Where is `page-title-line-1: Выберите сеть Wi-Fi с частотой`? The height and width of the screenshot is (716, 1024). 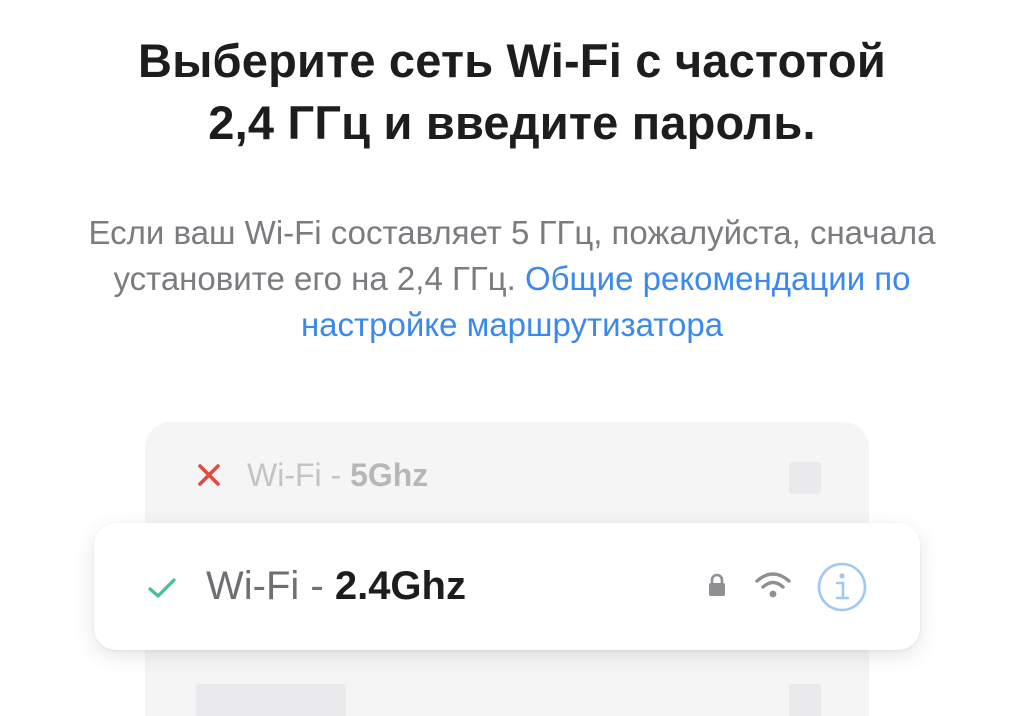 page-title-line-1: Выберите сеть Wi-Fi с частотой is located at coordinates (512, 60).